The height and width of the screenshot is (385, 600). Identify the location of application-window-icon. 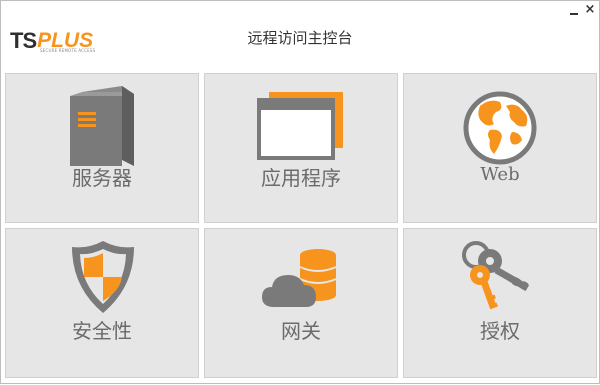
(300, 126).